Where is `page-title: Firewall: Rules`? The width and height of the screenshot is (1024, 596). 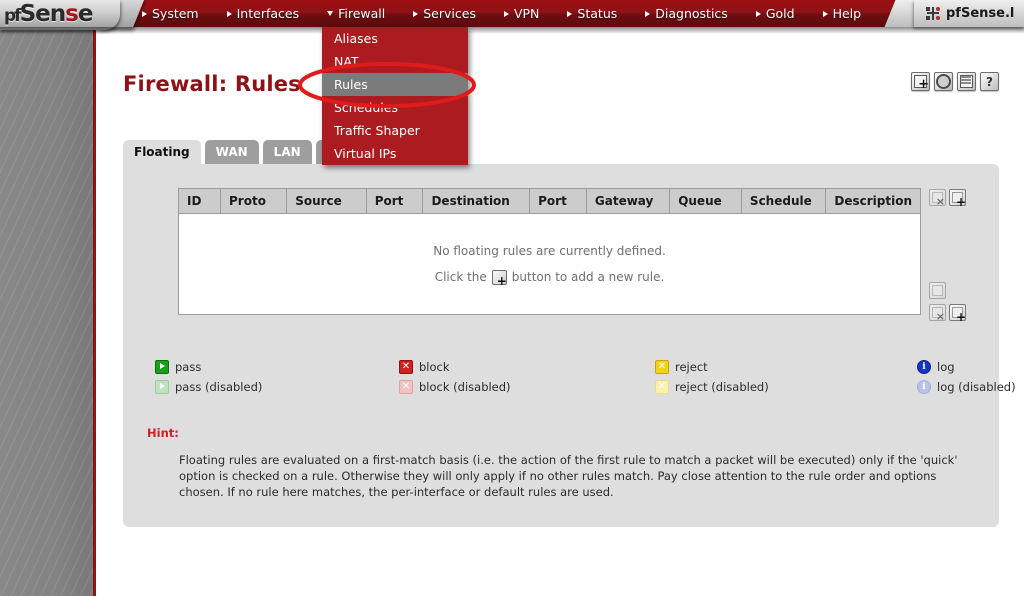
page-title: Firewall: Rules is located at coordinates (212, 84).